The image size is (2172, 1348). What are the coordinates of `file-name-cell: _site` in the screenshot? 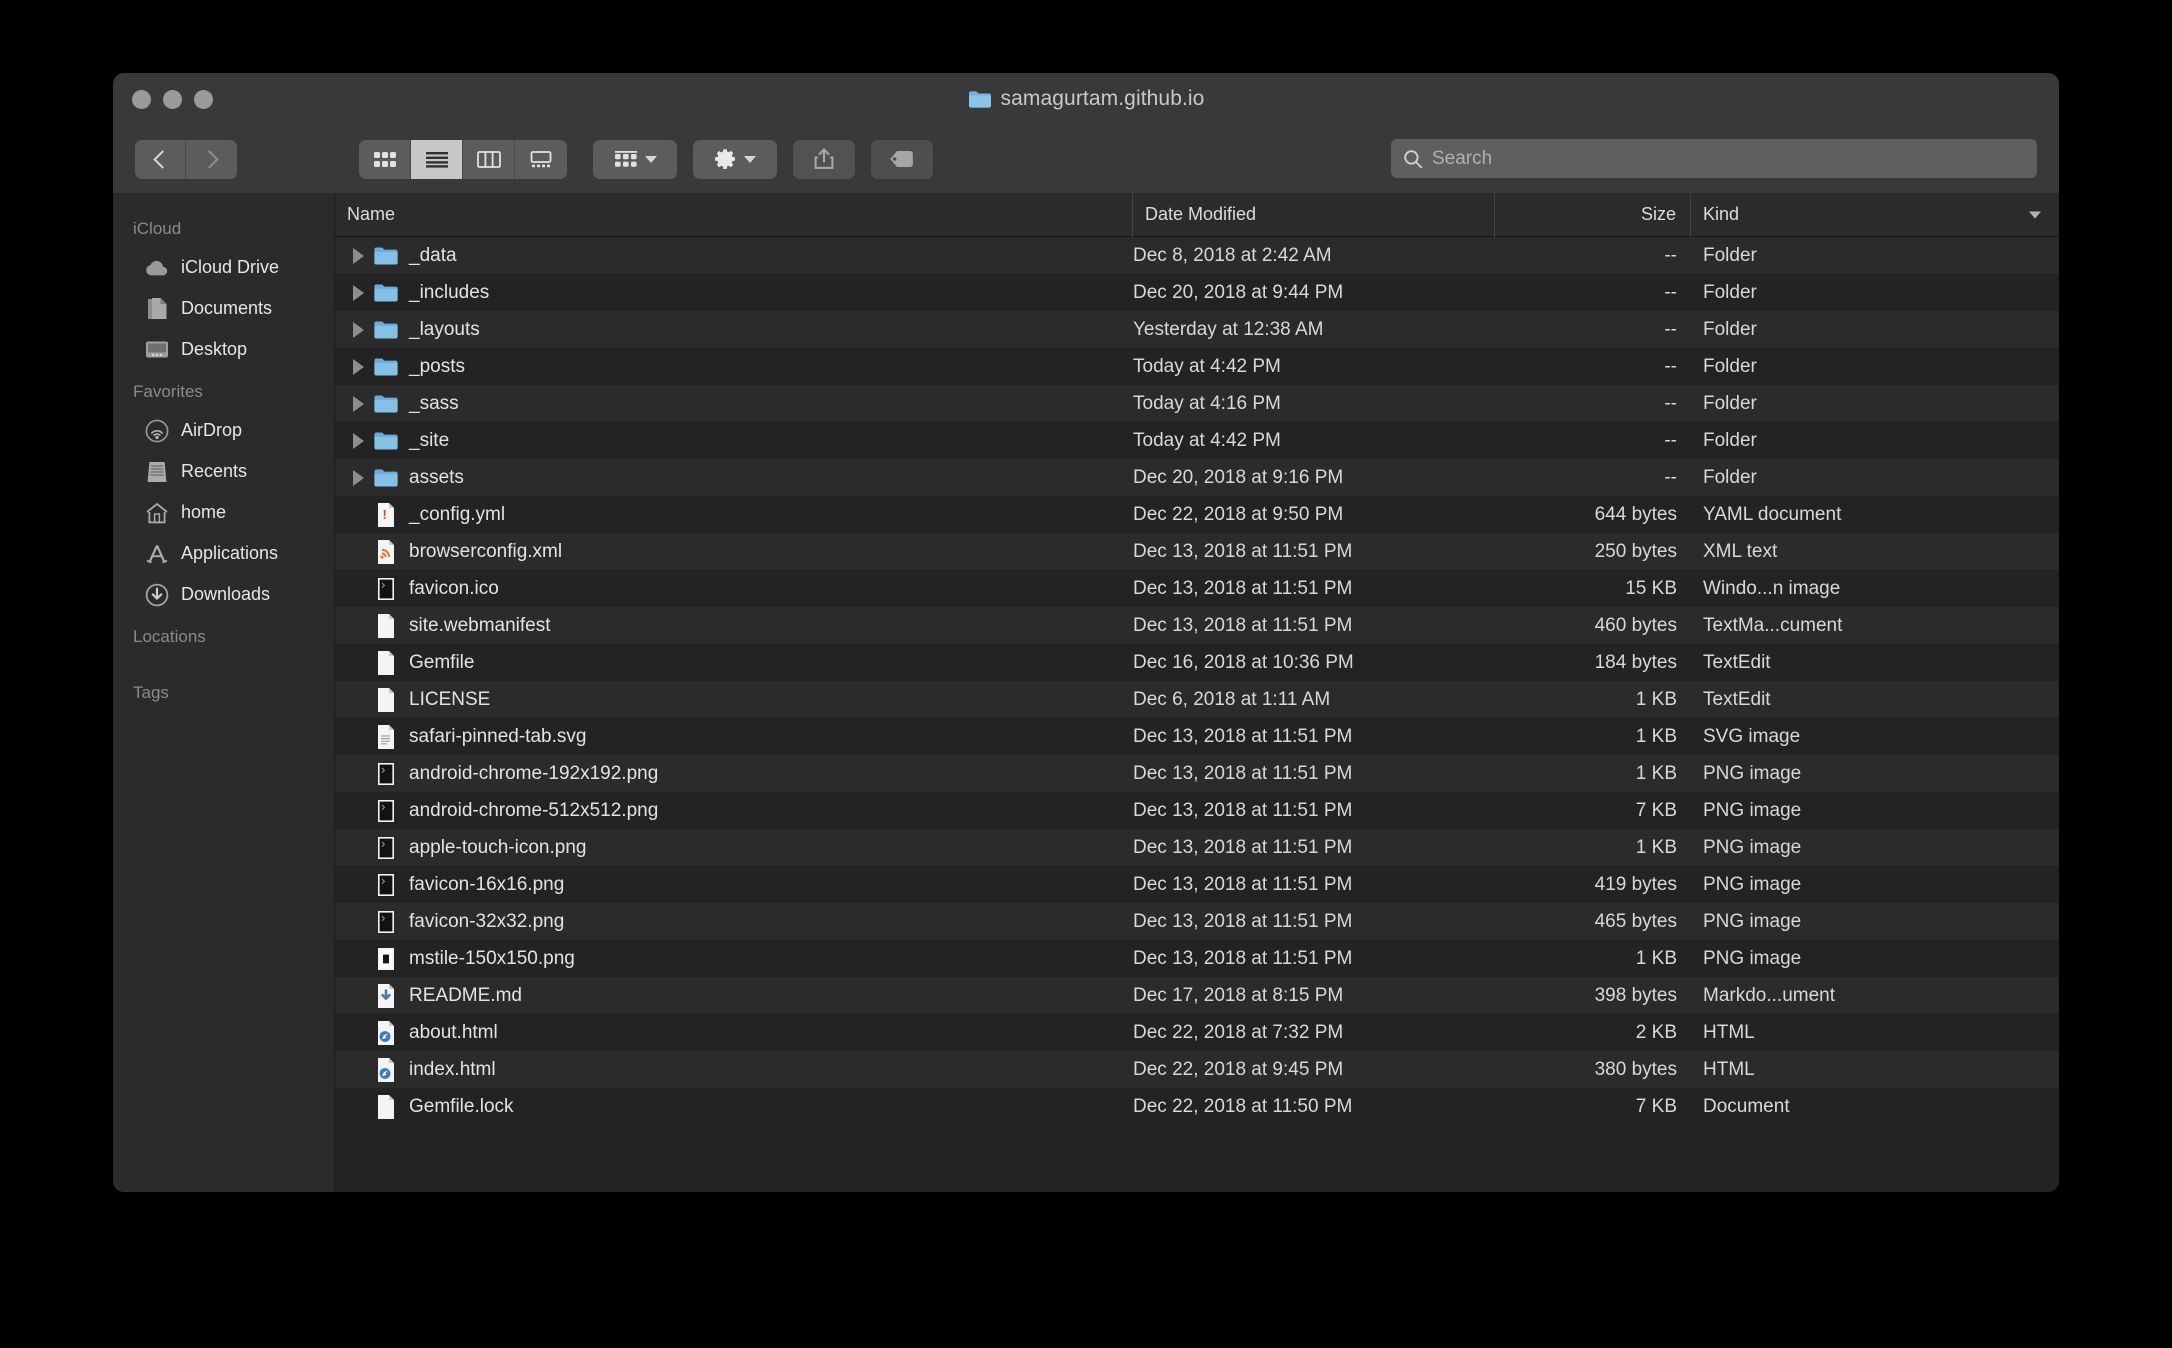 It's located at (734, 441).